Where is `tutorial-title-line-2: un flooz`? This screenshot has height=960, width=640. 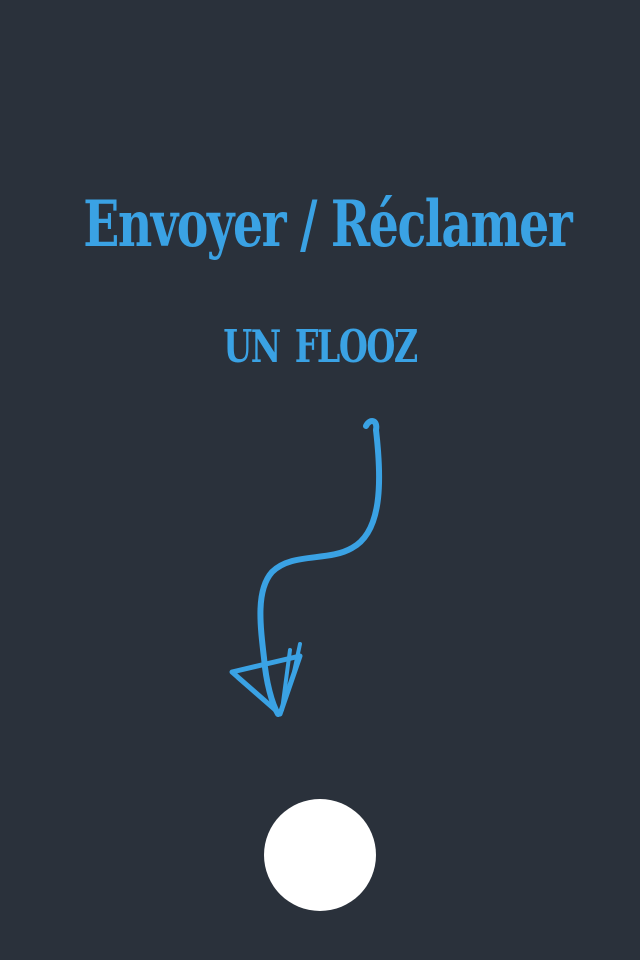 tutorial-title-line-2: un flooz is located at coordinates (320, 340).